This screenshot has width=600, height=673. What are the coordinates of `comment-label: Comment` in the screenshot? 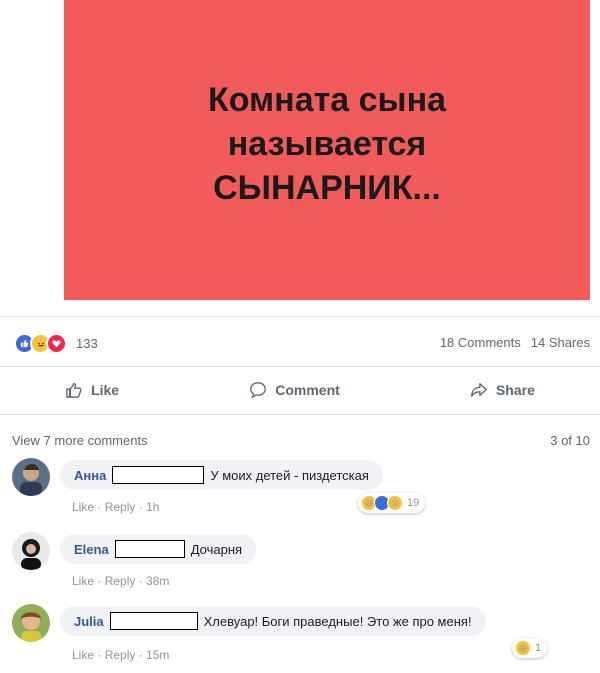 It's located at (307, 390).